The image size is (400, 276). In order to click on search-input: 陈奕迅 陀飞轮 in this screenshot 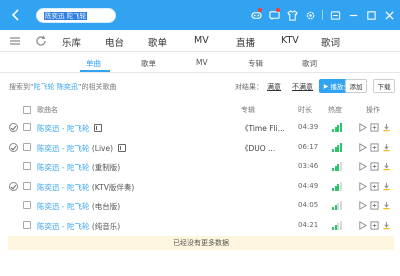, I will do `click(76, 15)`.